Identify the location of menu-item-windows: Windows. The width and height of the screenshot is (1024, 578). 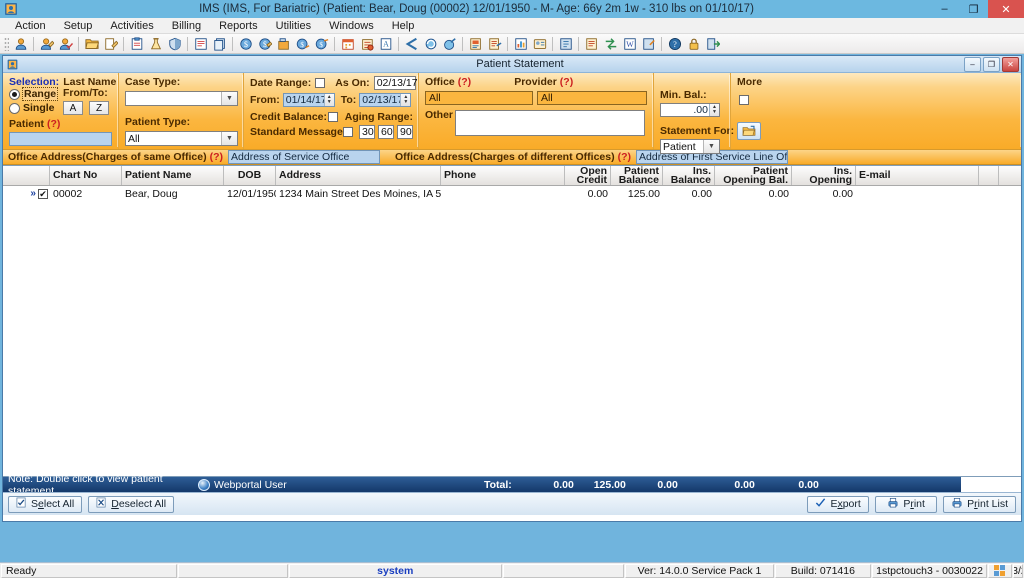
(351, 26).